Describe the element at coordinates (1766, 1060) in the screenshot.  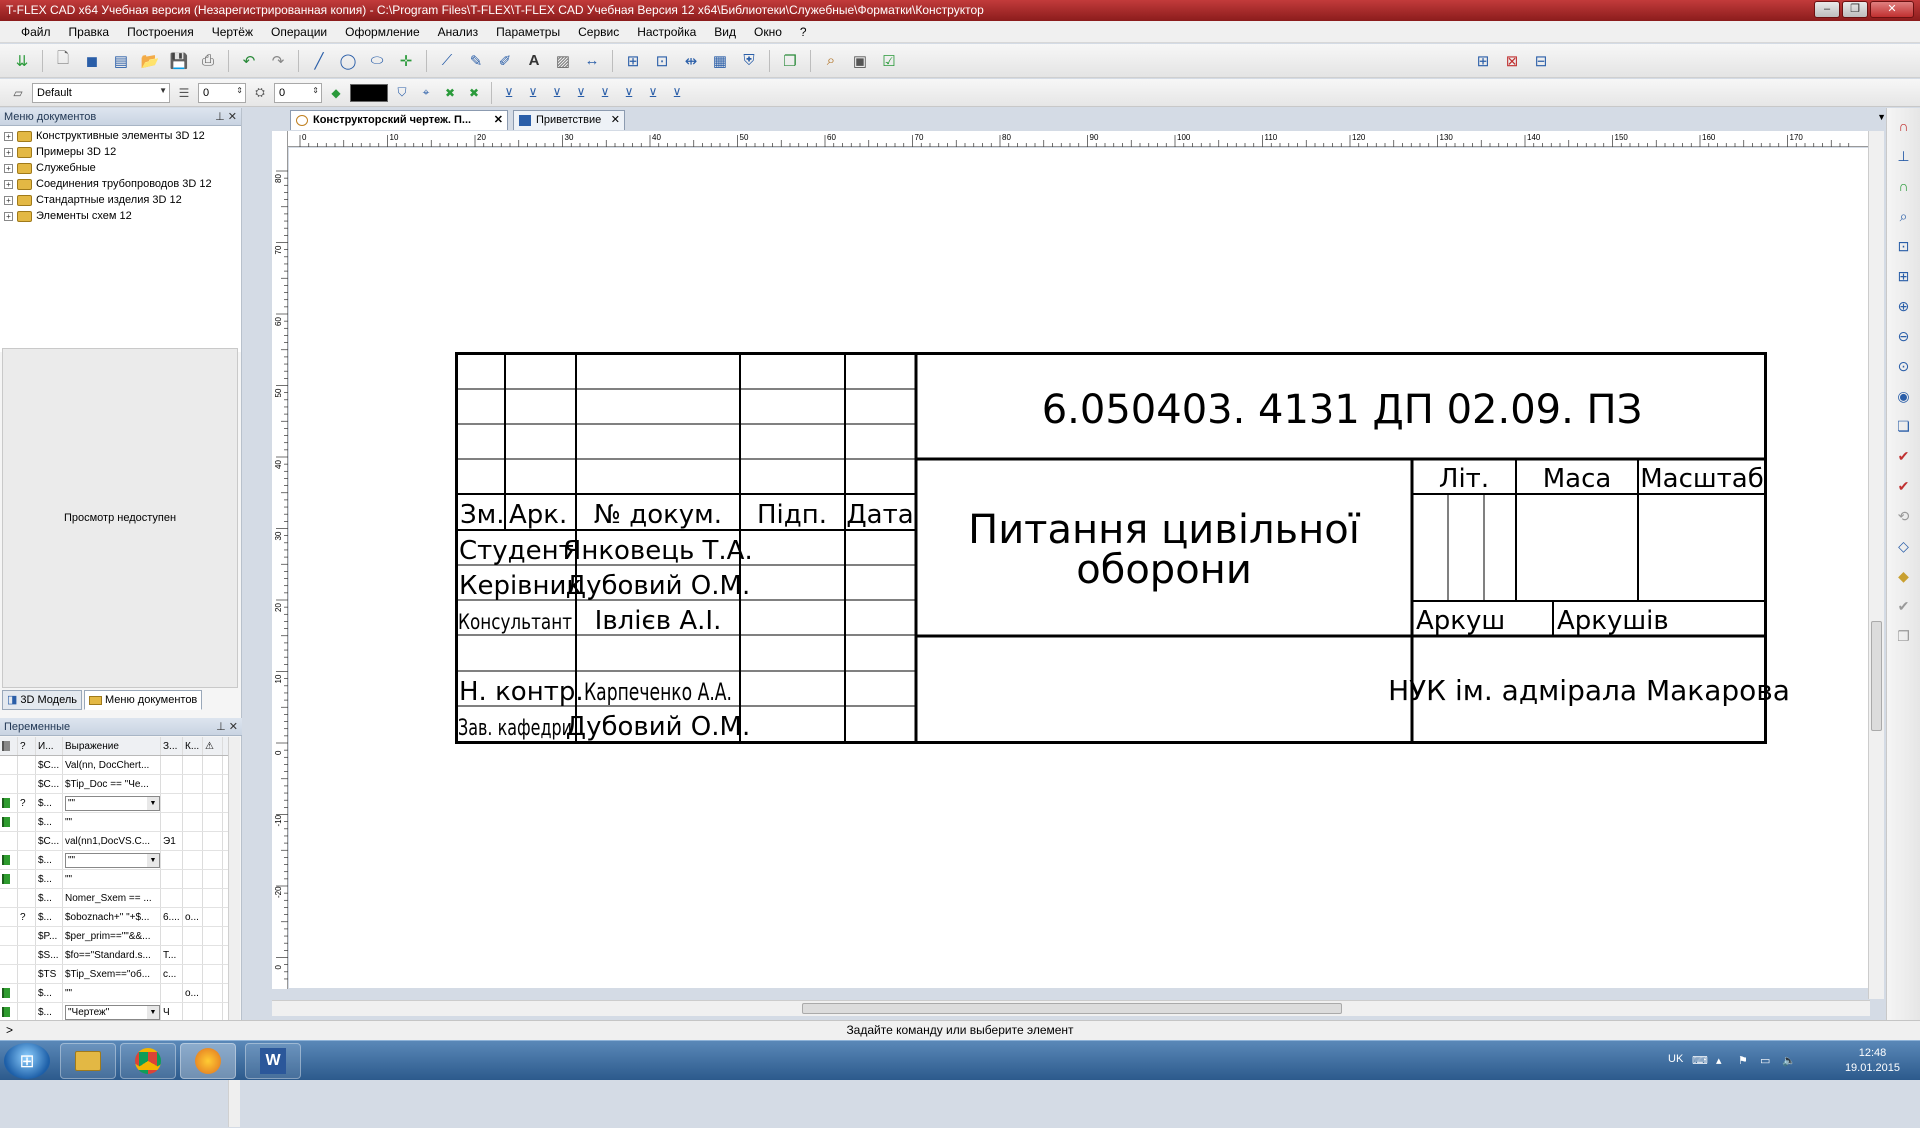
I see `network-icon: ▭` at that location.